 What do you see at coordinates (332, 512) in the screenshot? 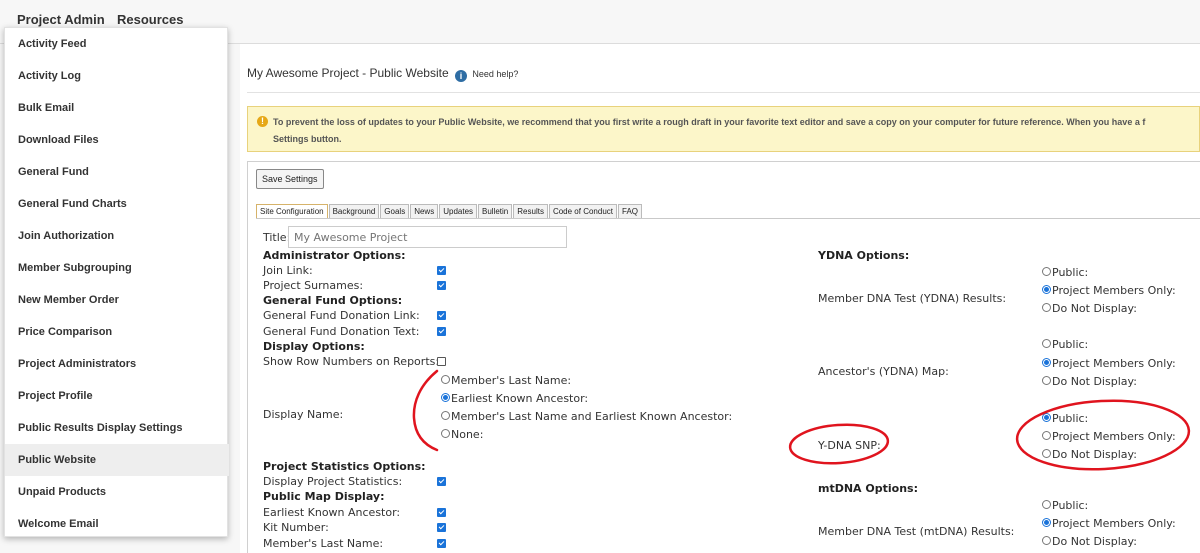
I see `map-eka-label: Earliest Known Ancestor:` at bounding box center [332, 512].